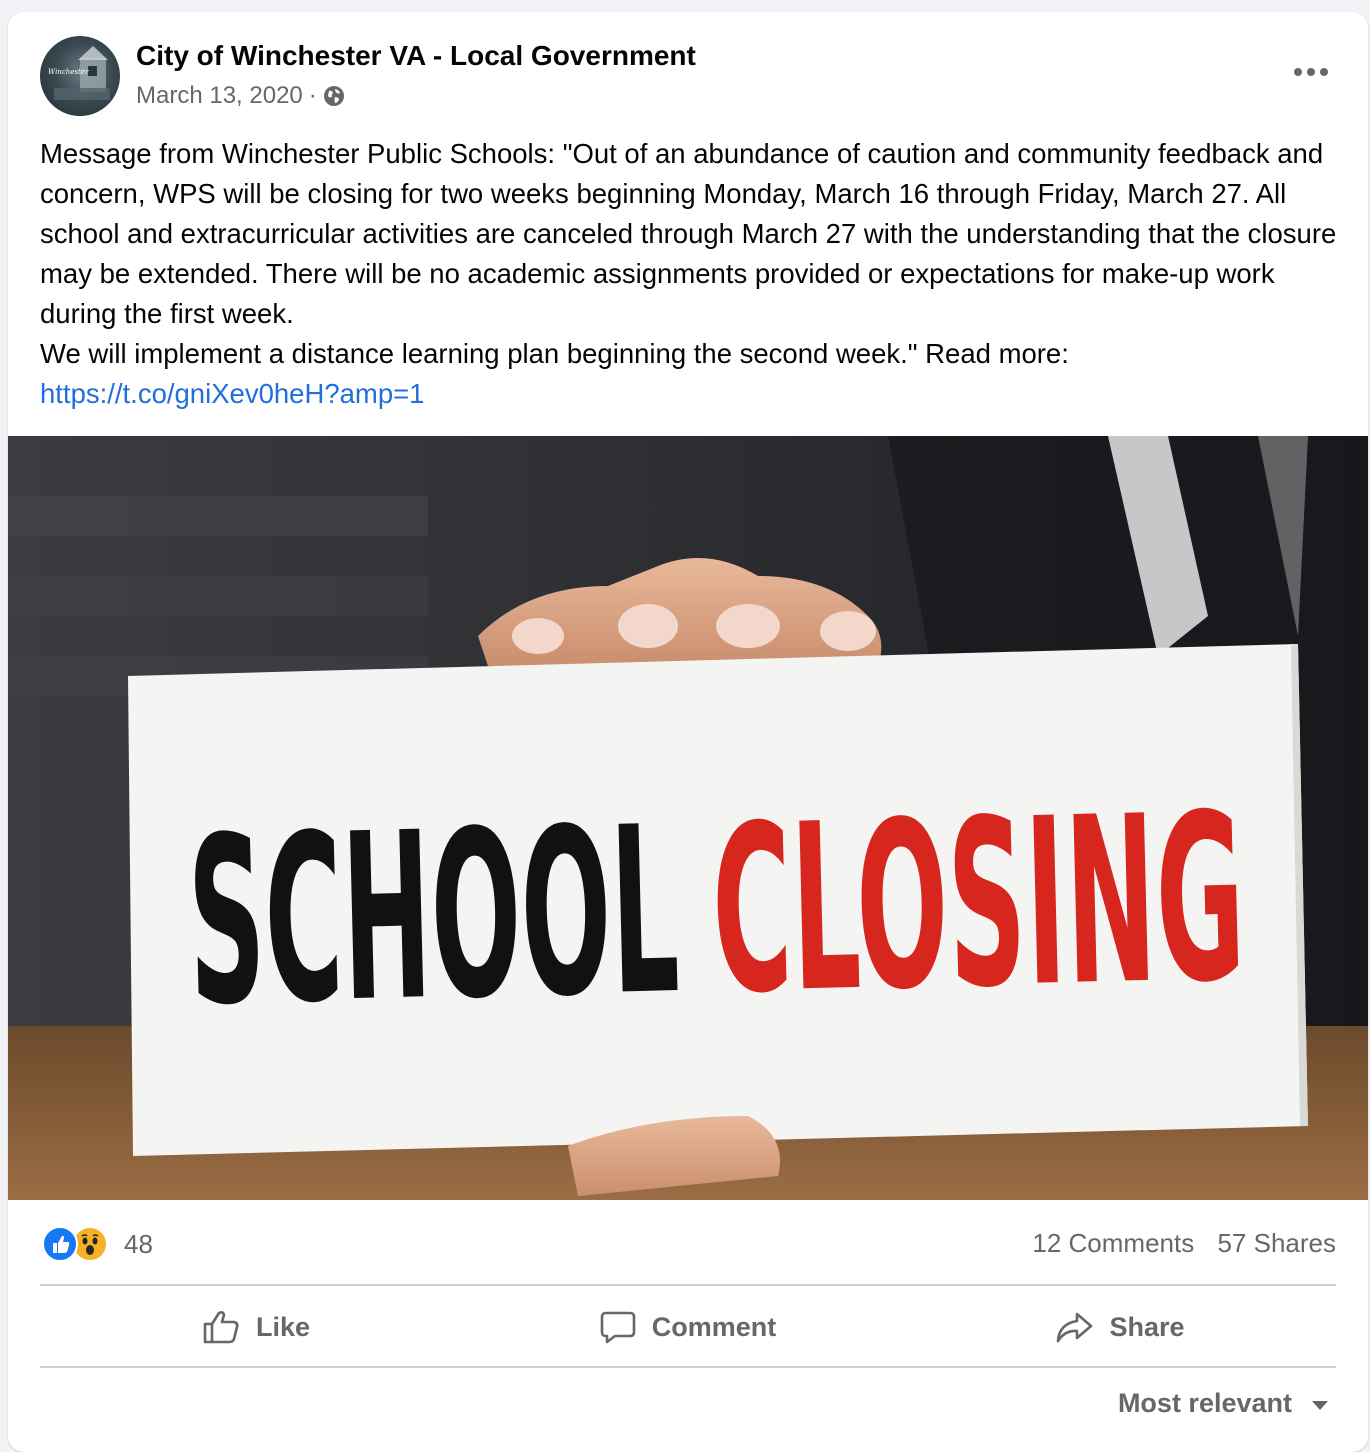  I want to click on comment-label: Comment, so click(714, 1326).